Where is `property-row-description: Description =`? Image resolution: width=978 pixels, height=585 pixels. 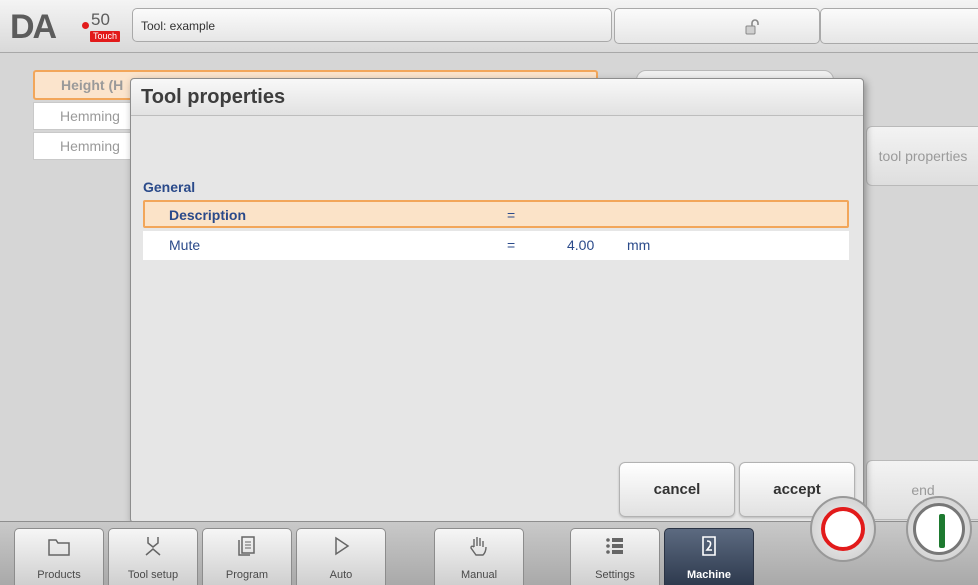 property-row-description: Description = is located at coordinates (496, 214).